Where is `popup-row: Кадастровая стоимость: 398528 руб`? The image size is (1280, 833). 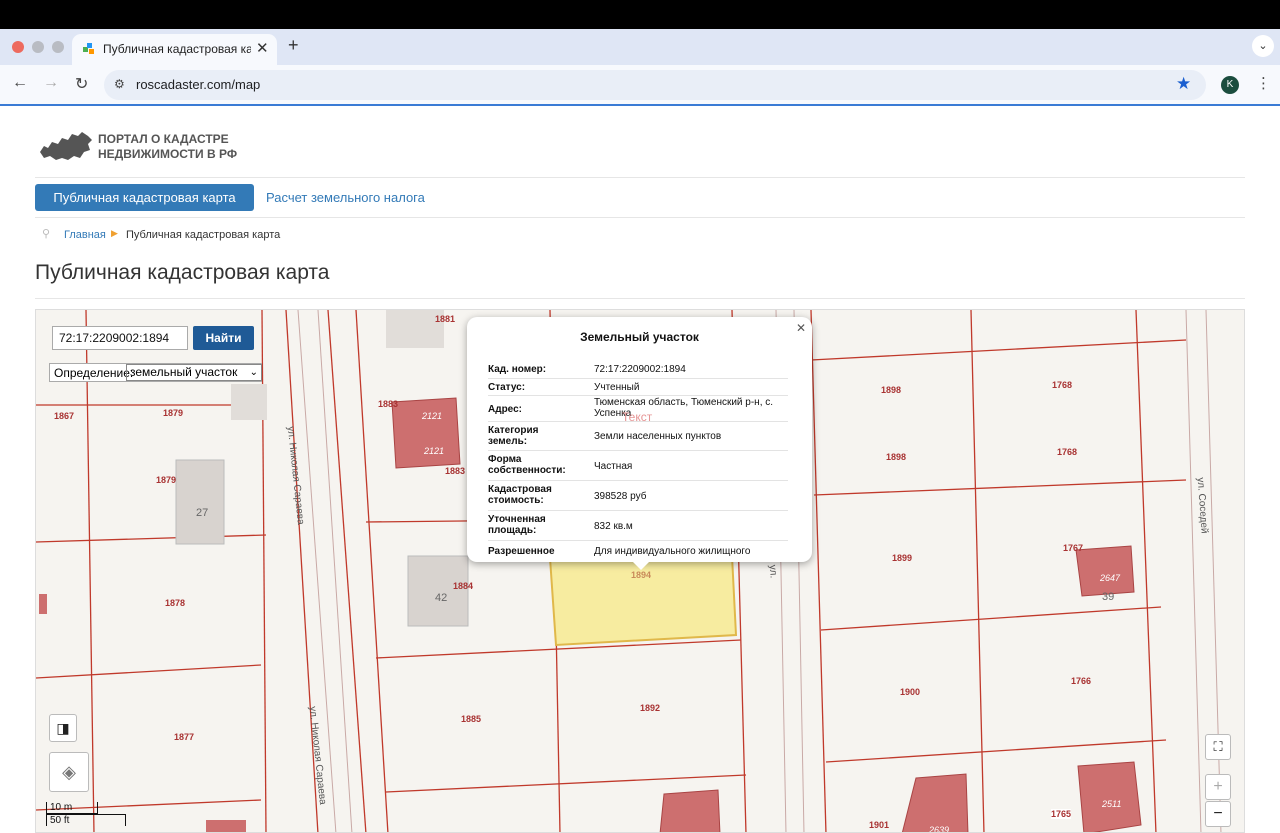 popup-row: Кадастровая стоимость: 398528 руб is located at coordinates (638, 496).